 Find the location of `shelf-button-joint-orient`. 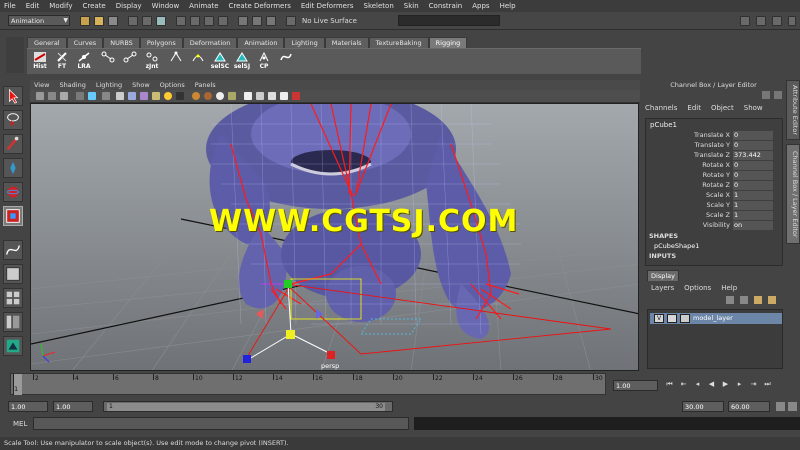

shelf-button-joint-orient is located at coordinates (108, 62).